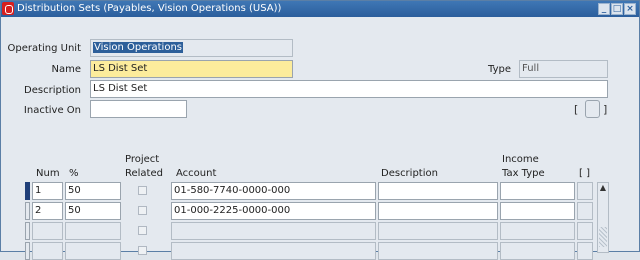  What do you see at coordinates (47, 231) in the screenshot?
I see `row-3-num` at bounding box center [47, 231].